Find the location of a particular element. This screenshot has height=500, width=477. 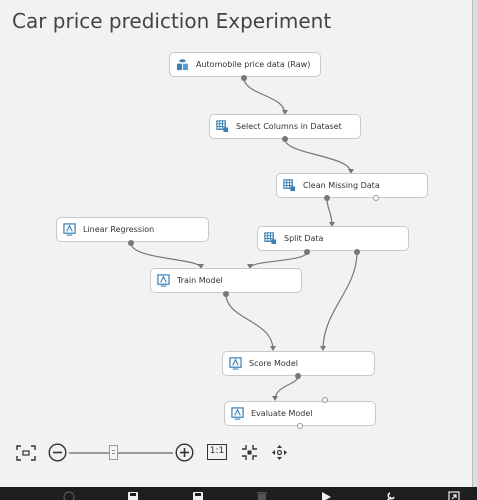

output-port-left is located at coordinates (307, 252).